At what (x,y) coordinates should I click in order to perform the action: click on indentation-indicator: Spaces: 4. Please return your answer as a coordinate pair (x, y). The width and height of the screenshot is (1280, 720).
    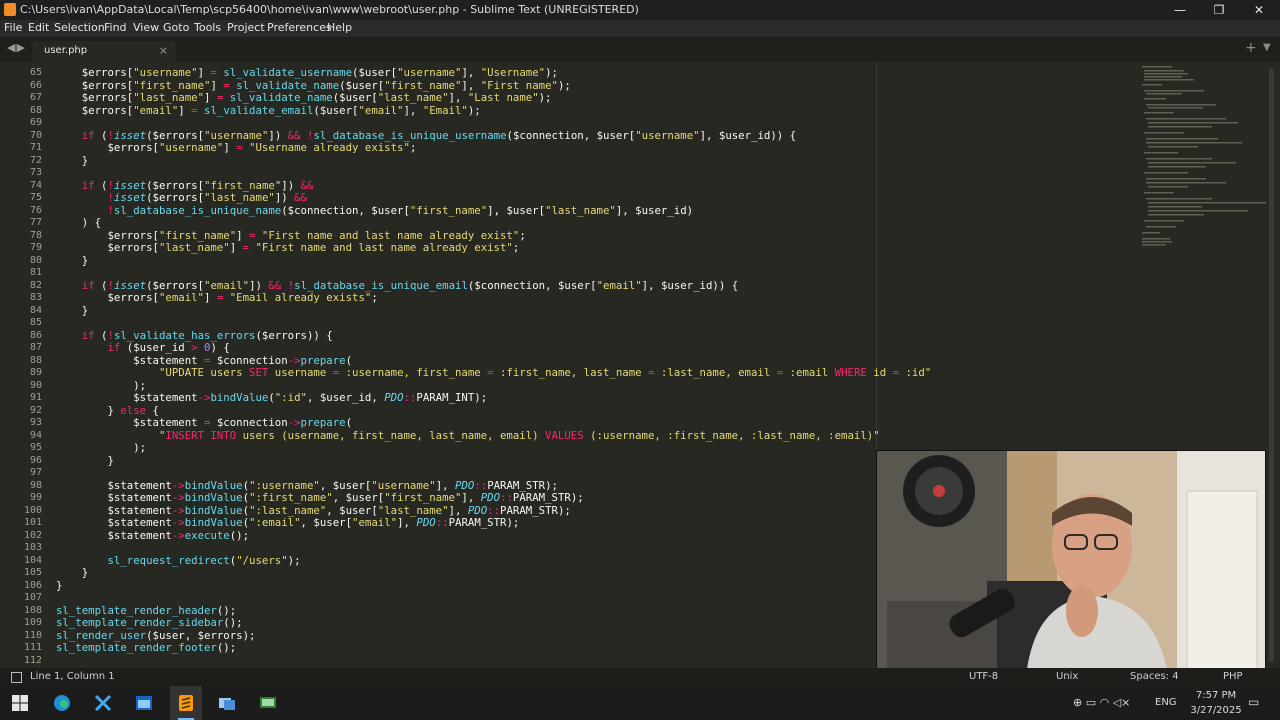
    Looking at the image, I should click on (1154, 676).